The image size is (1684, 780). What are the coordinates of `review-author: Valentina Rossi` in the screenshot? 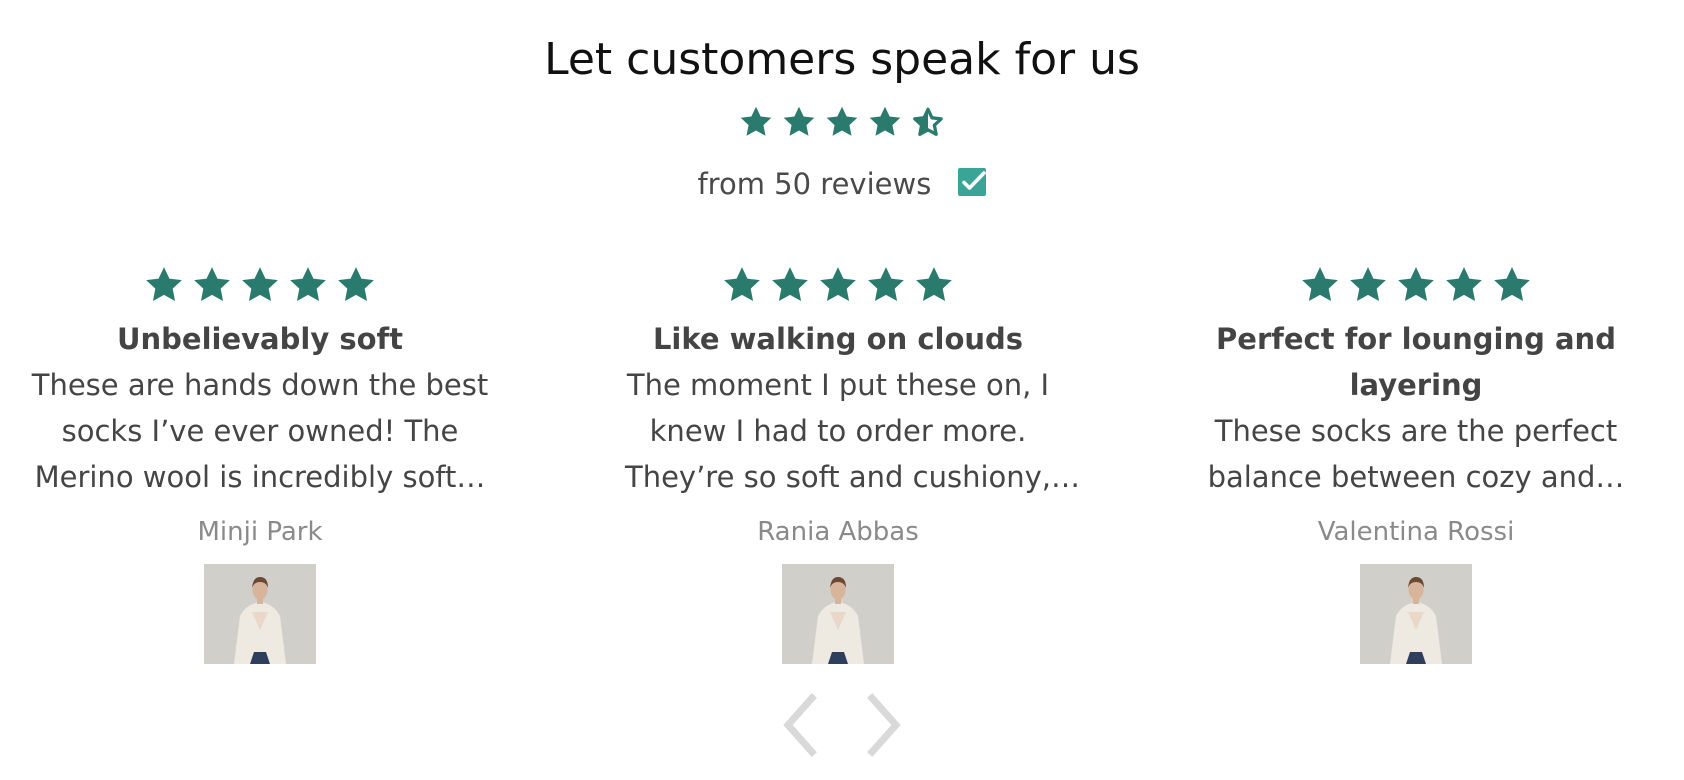 It's located at (1416, 532).